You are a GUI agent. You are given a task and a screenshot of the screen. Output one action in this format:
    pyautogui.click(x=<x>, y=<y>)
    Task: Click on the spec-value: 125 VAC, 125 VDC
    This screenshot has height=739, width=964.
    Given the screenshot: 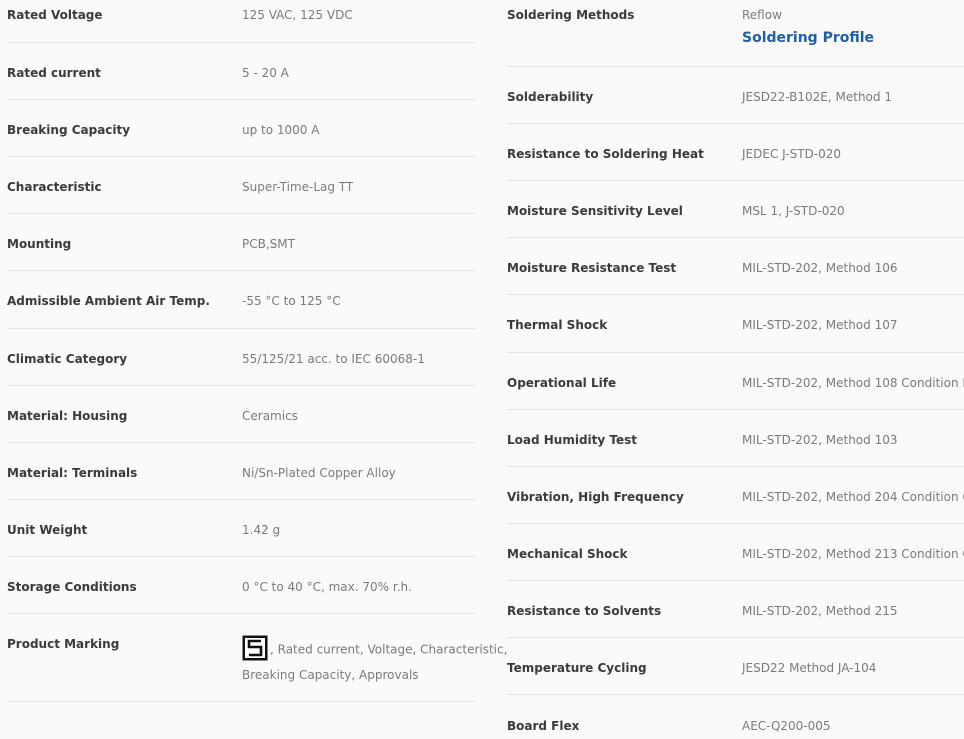 What is the action you would take?
    pyautogui.click(x=297, y=15)
    